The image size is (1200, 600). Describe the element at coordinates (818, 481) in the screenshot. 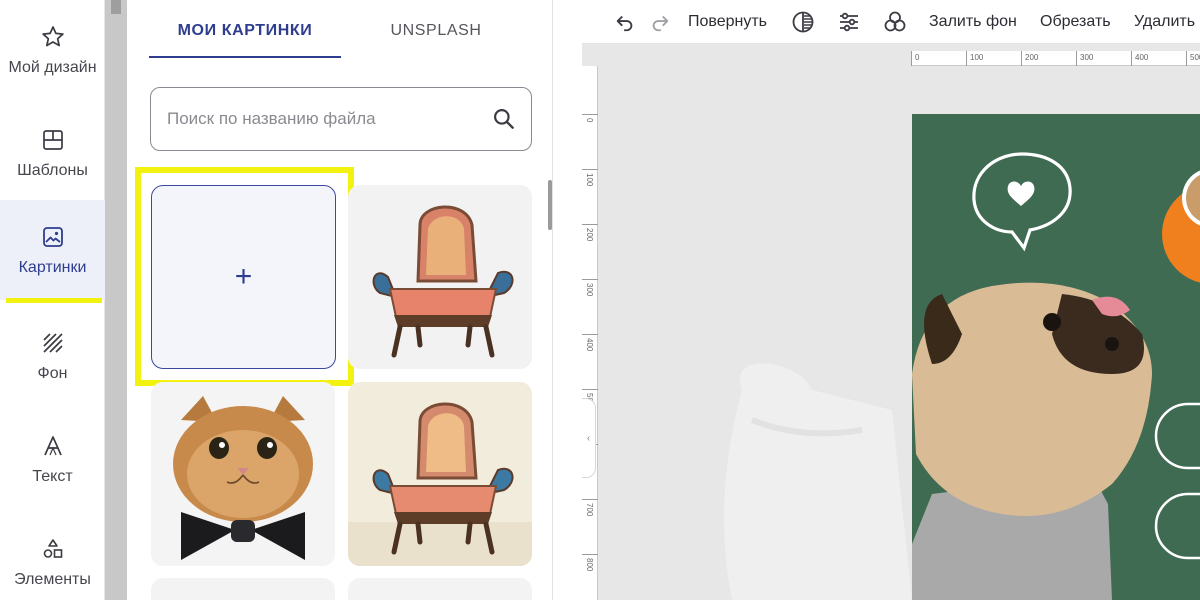

I see `pug-image-overflow-ghost` at that location.